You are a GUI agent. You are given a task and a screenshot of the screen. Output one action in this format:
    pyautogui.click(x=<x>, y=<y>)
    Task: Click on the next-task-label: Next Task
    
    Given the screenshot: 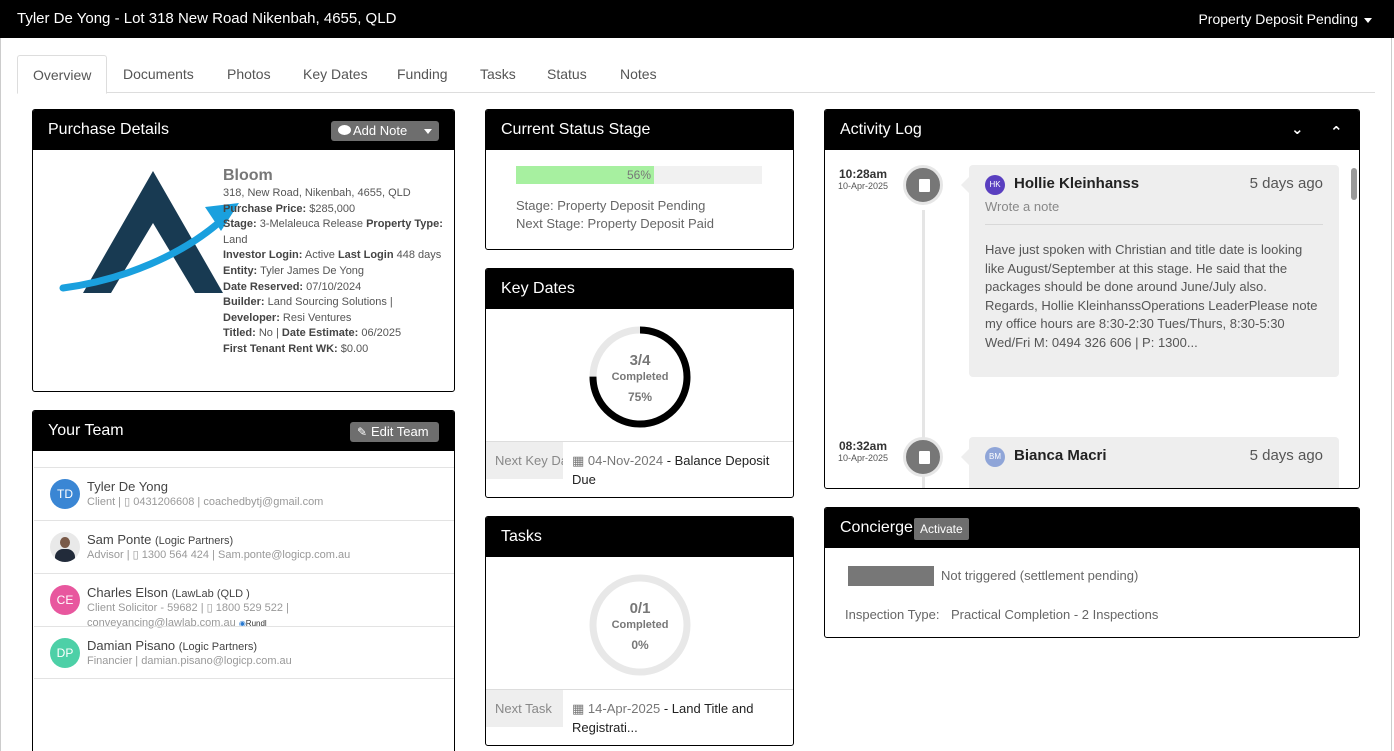 What is the action you would take?
    pyautogui.click(x=524, y=708)
    